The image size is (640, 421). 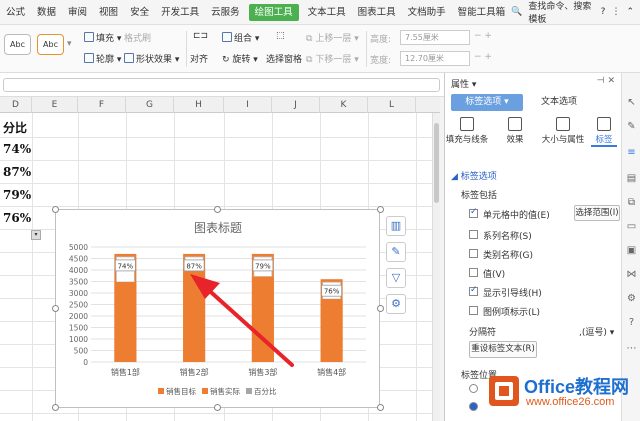 I want to click on subtab-fill-line: 填充与线条, so click(x=467, y=131).